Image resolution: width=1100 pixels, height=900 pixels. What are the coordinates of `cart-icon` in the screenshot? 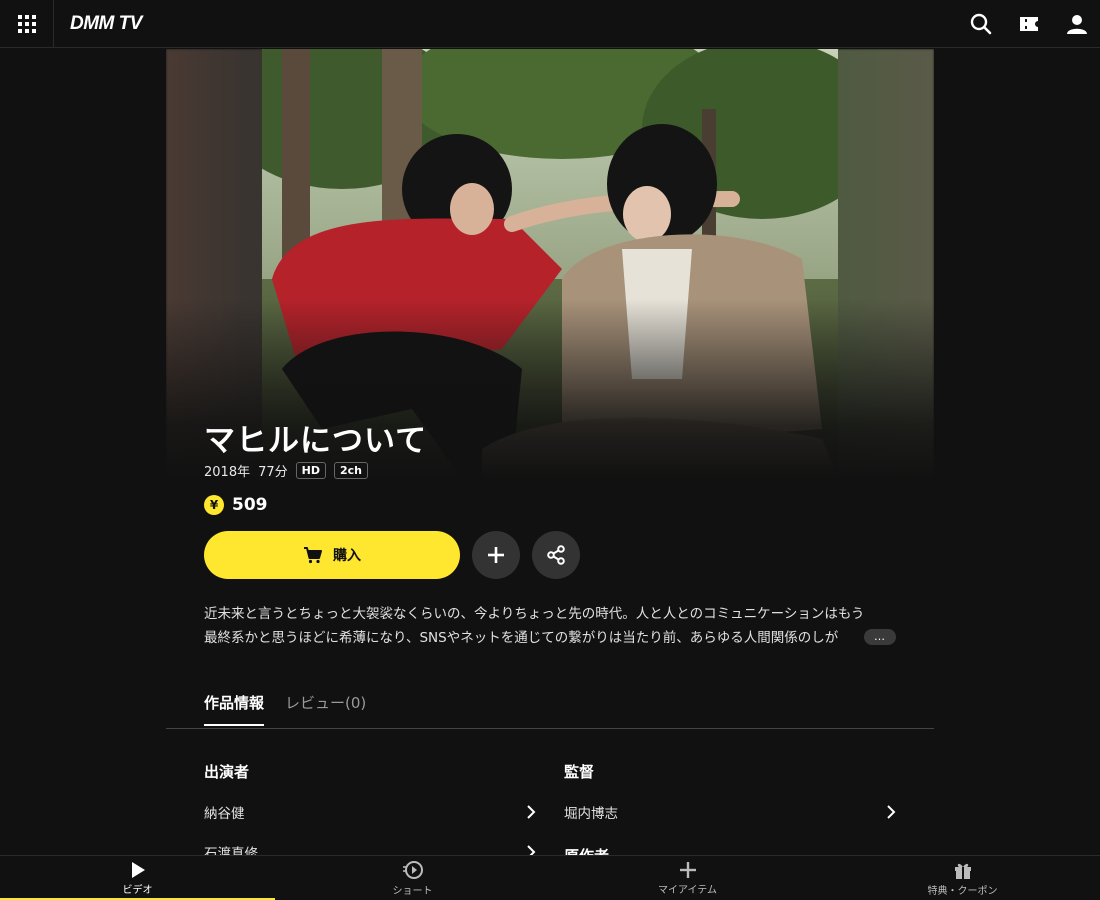 It's located at (313, 555).